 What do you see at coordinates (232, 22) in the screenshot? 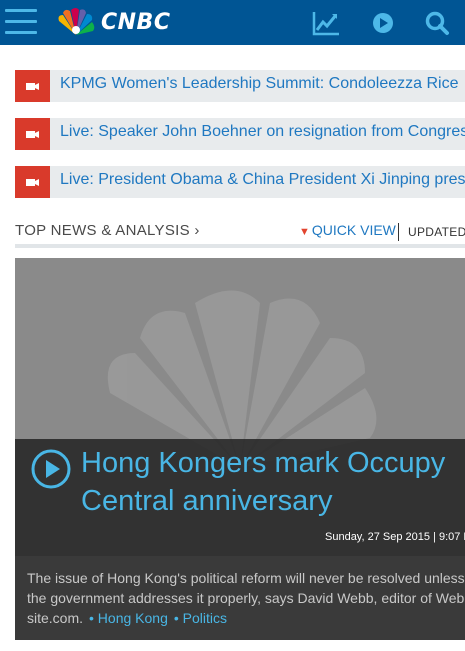
I see `top-nav-bar: CNBC` at bounding box center [232, 22].